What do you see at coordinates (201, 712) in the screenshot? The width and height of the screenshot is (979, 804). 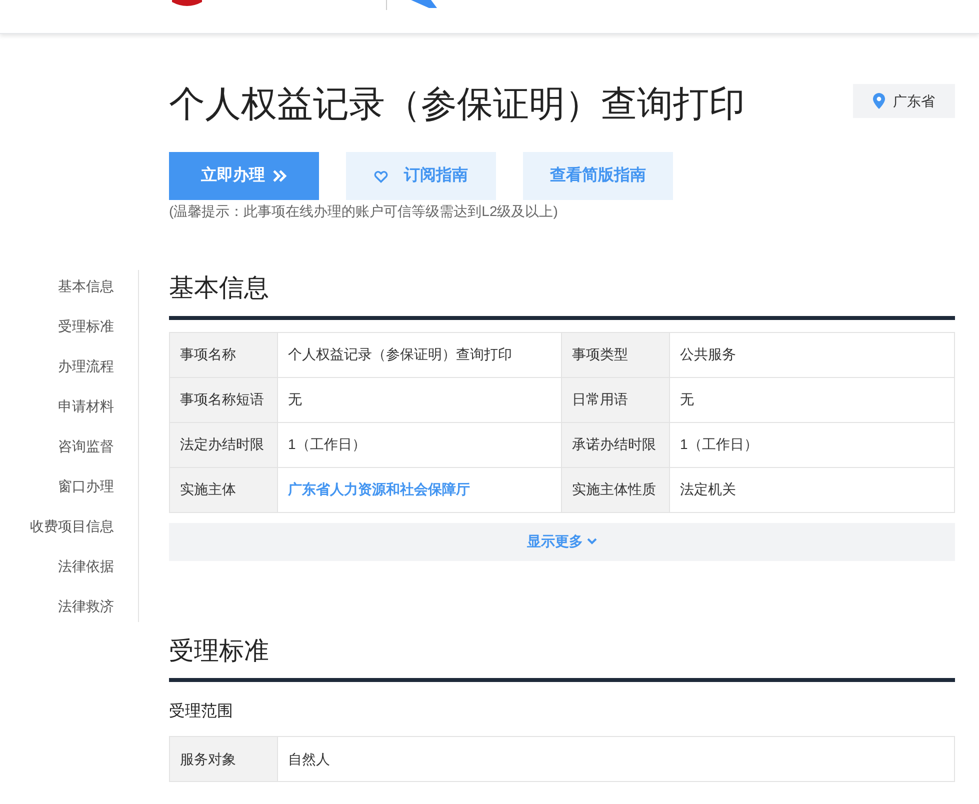 I see `subsection-heading: 受理范围` at bounding box center [201, 712].